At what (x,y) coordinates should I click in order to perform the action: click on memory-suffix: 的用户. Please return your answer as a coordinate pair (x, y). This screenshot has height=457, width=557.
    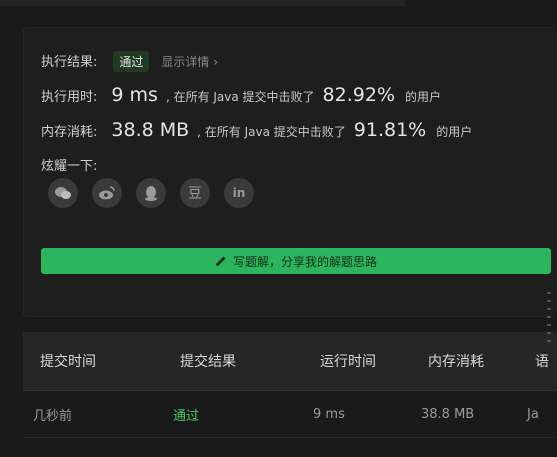
    Looking at the image, I should click on (454, 132).